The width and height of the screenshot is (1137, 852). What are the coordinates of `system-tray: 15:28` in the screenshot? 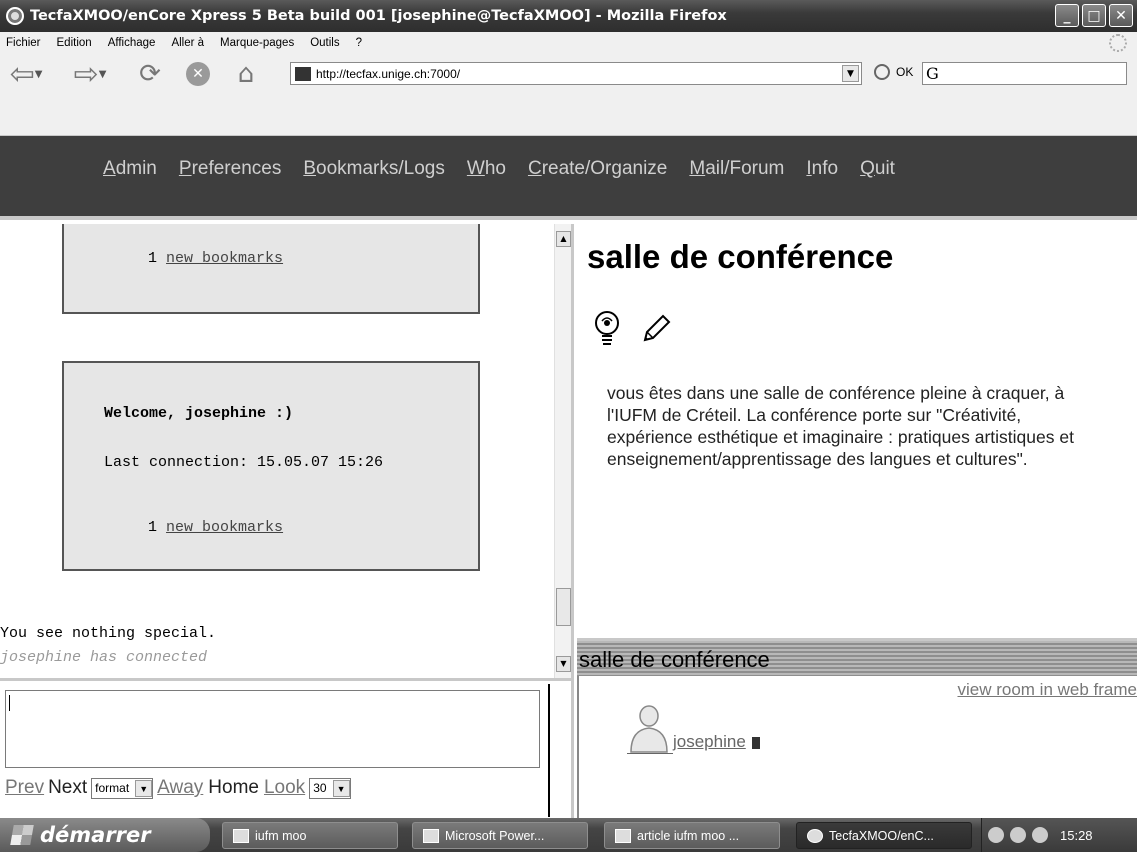 It's located at (1059, 835).